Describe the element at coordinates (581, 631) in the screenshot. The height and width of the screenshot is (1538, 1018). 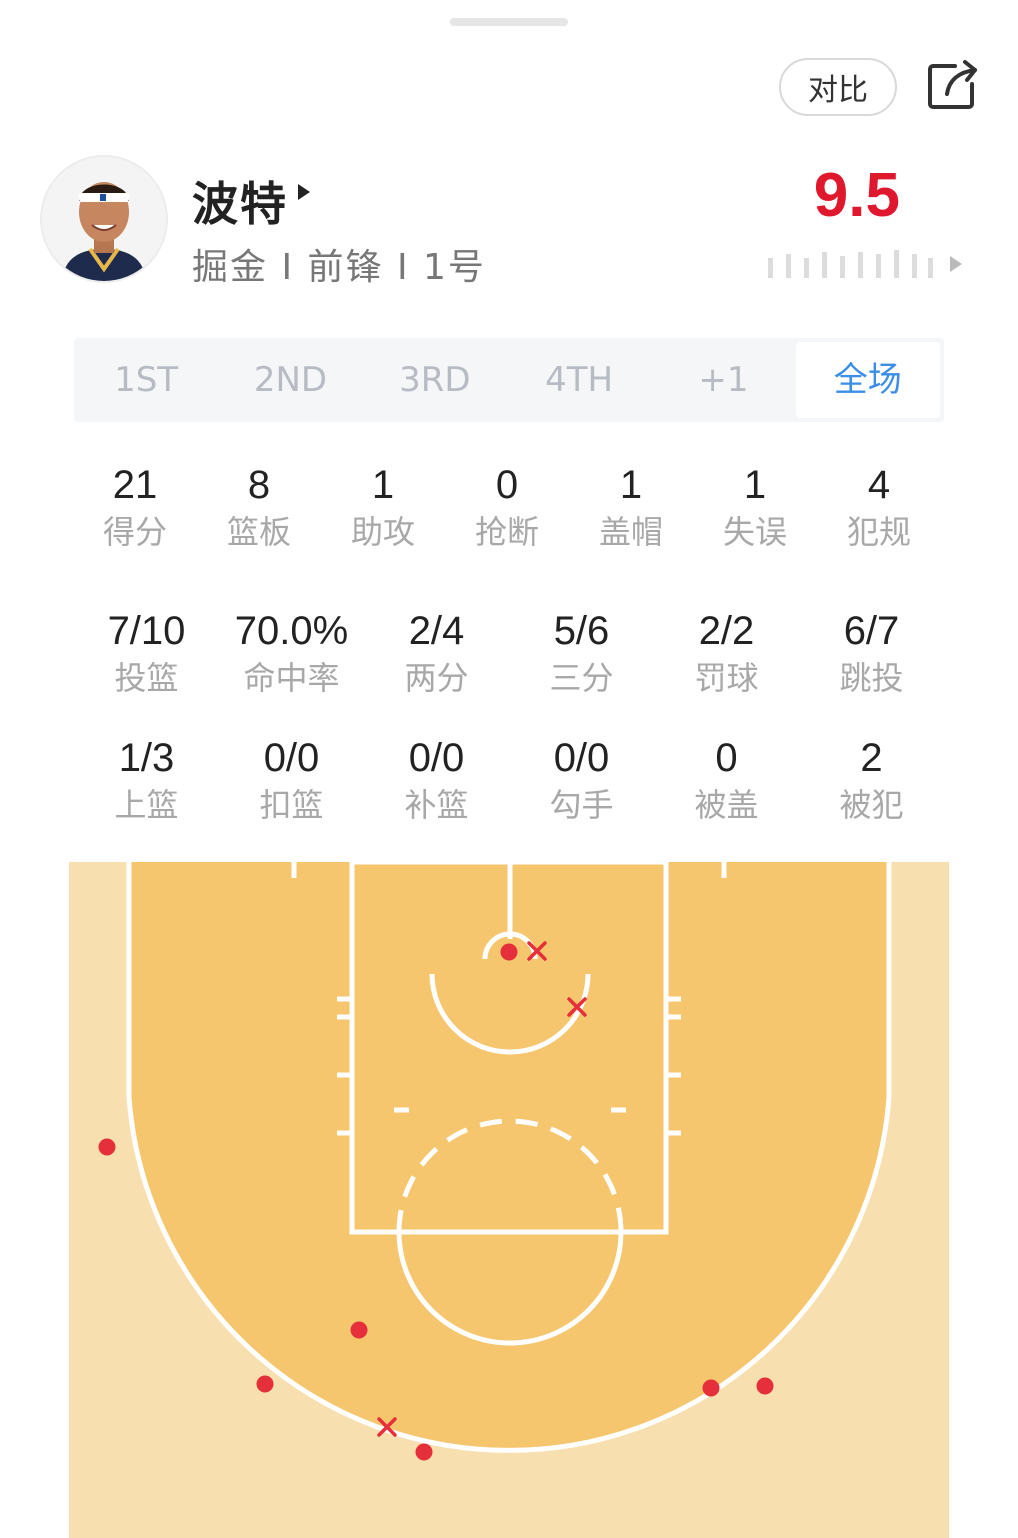
I see `stat-value: 5/6` at that location.